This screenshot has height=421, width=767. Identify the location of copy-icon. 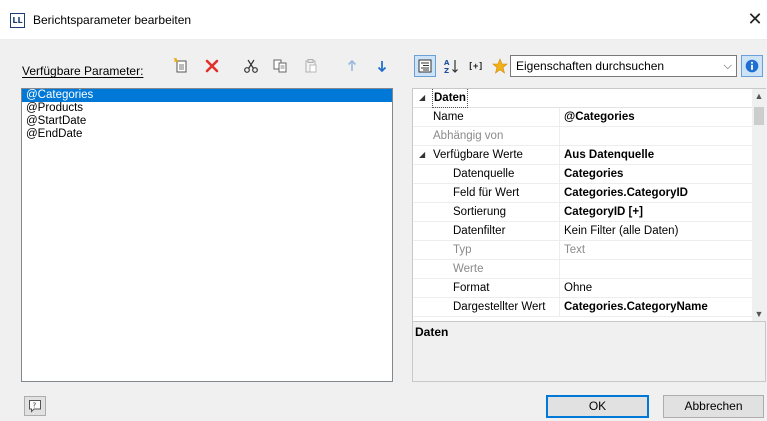
(280, 66).